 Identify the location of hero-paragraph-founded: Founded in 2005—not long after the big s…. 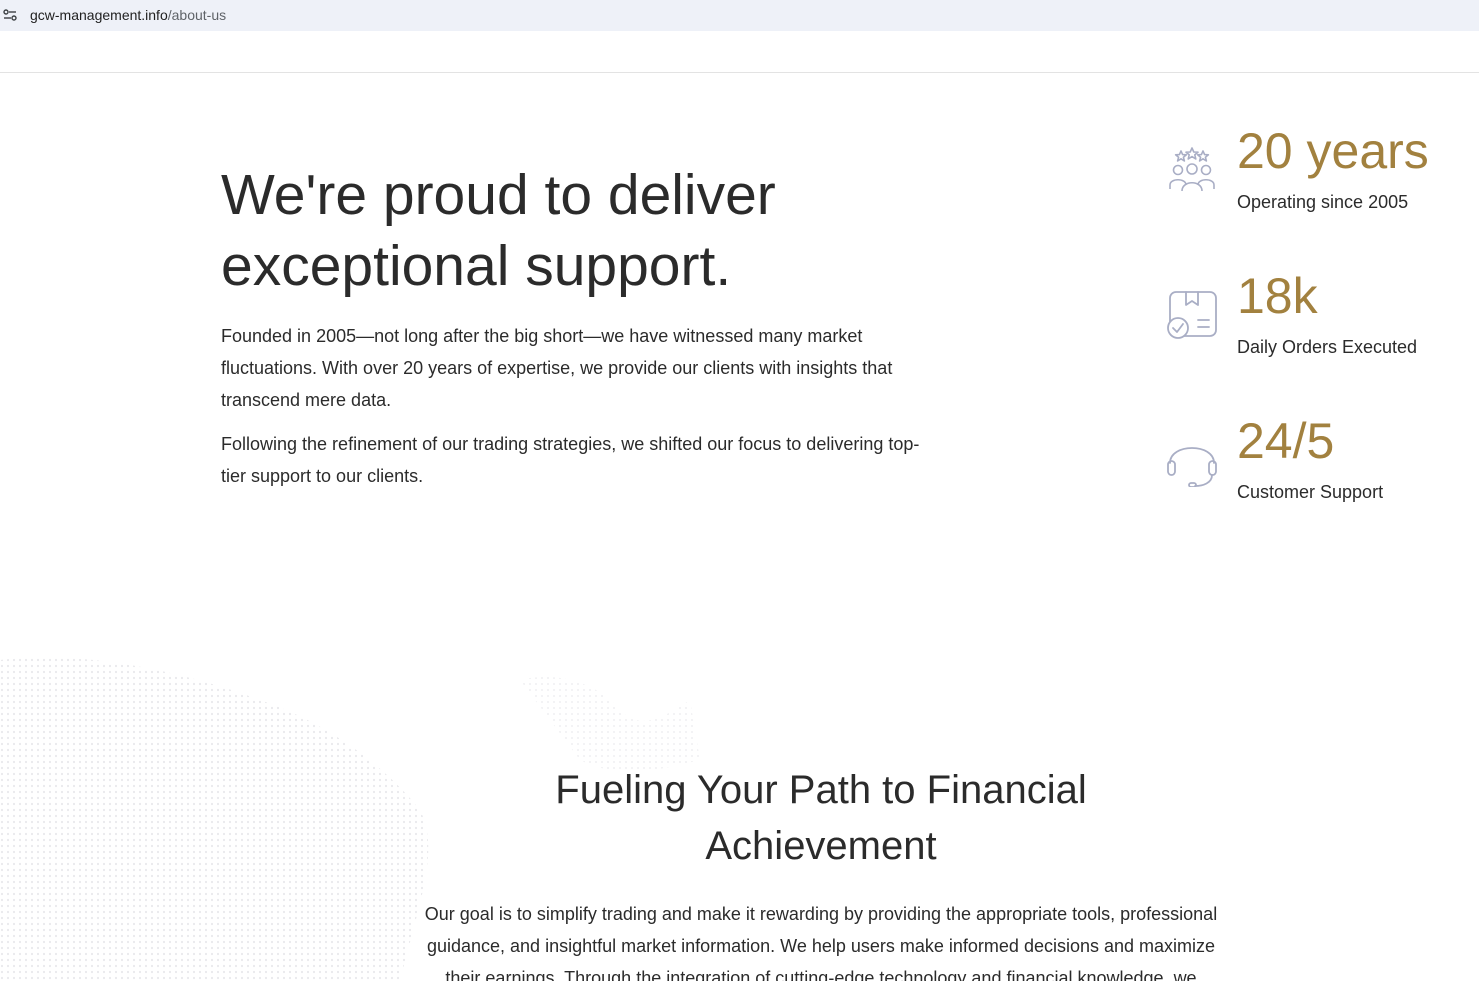
(557, 368).